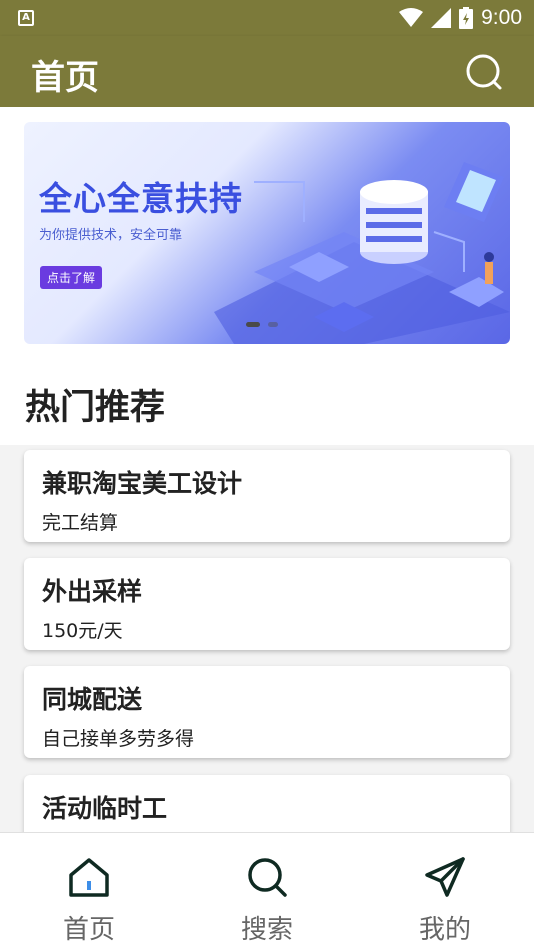  Describe the element at coordinates (267, 496) in the screenshot. I see `job-card: 兼职淘宝美工设计 完工结算` at that location.